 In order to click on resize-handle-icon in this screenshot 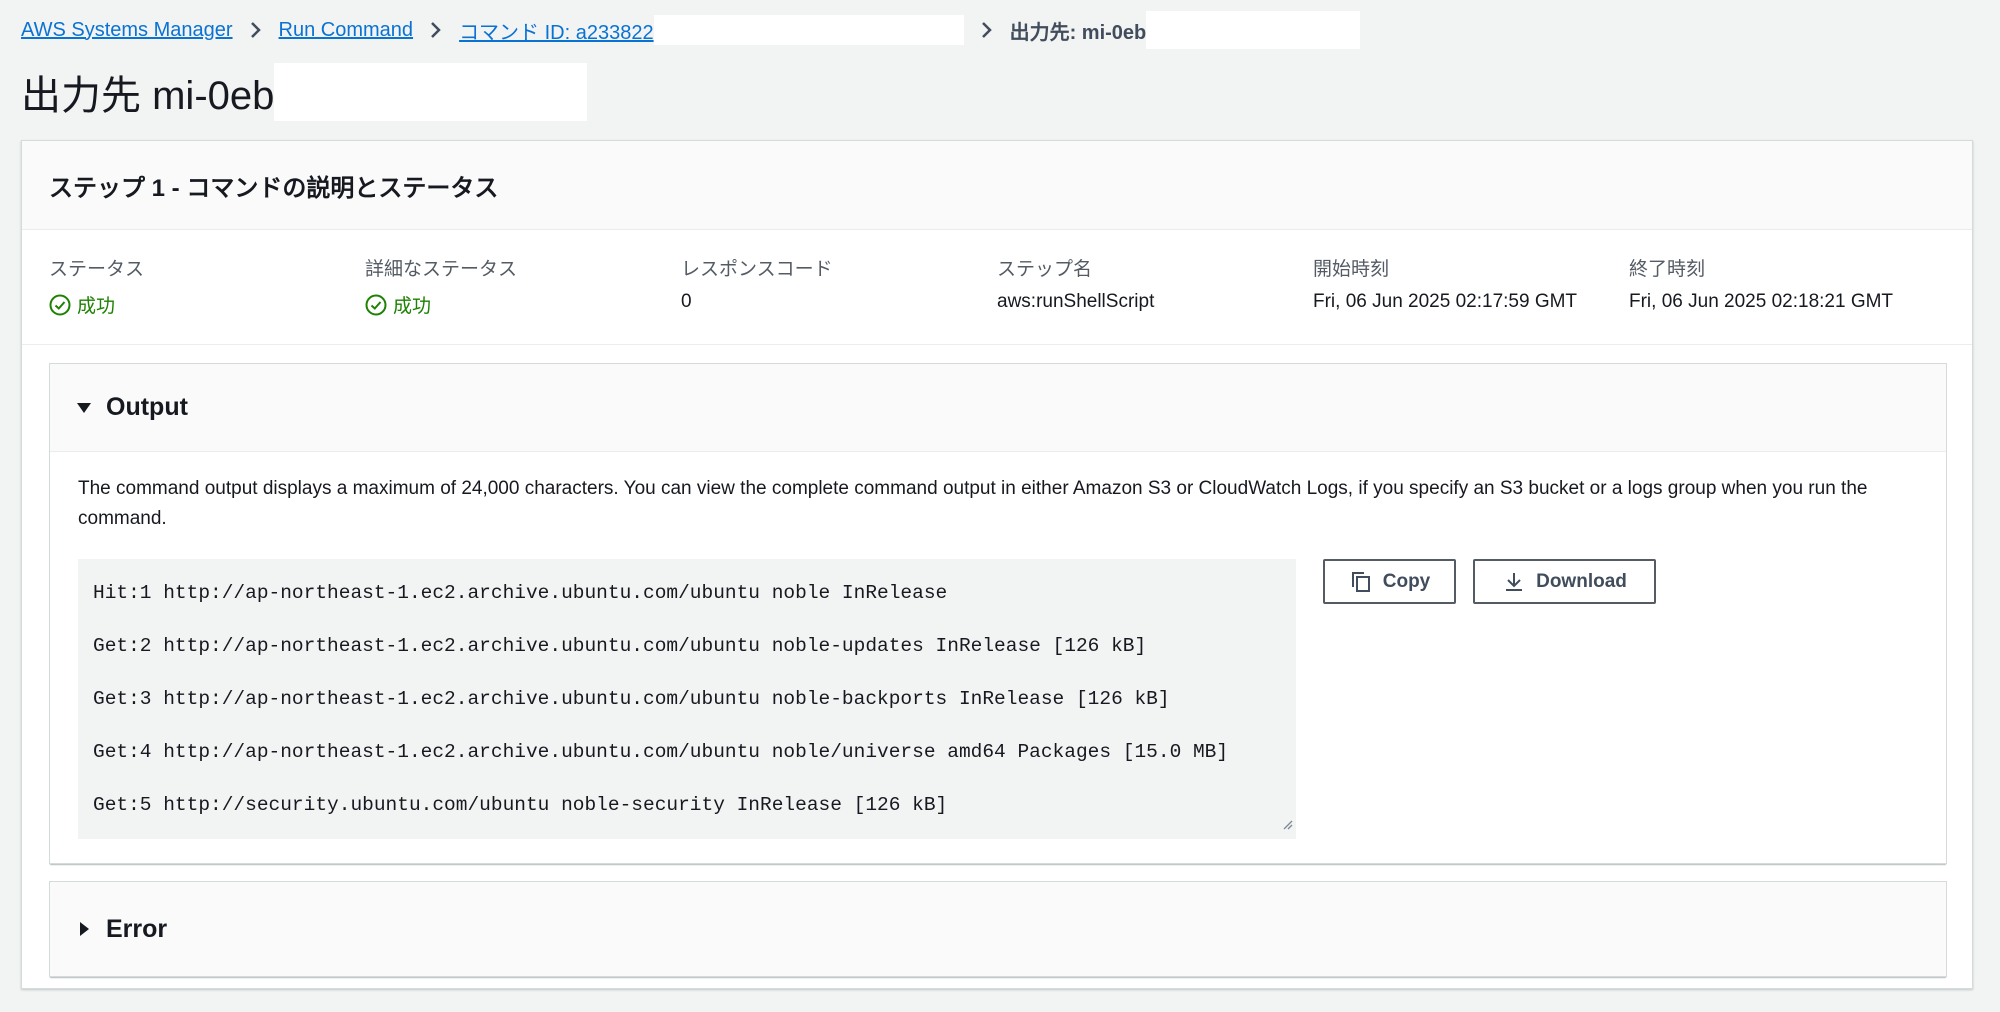, I will do `click(1287, 825)`.